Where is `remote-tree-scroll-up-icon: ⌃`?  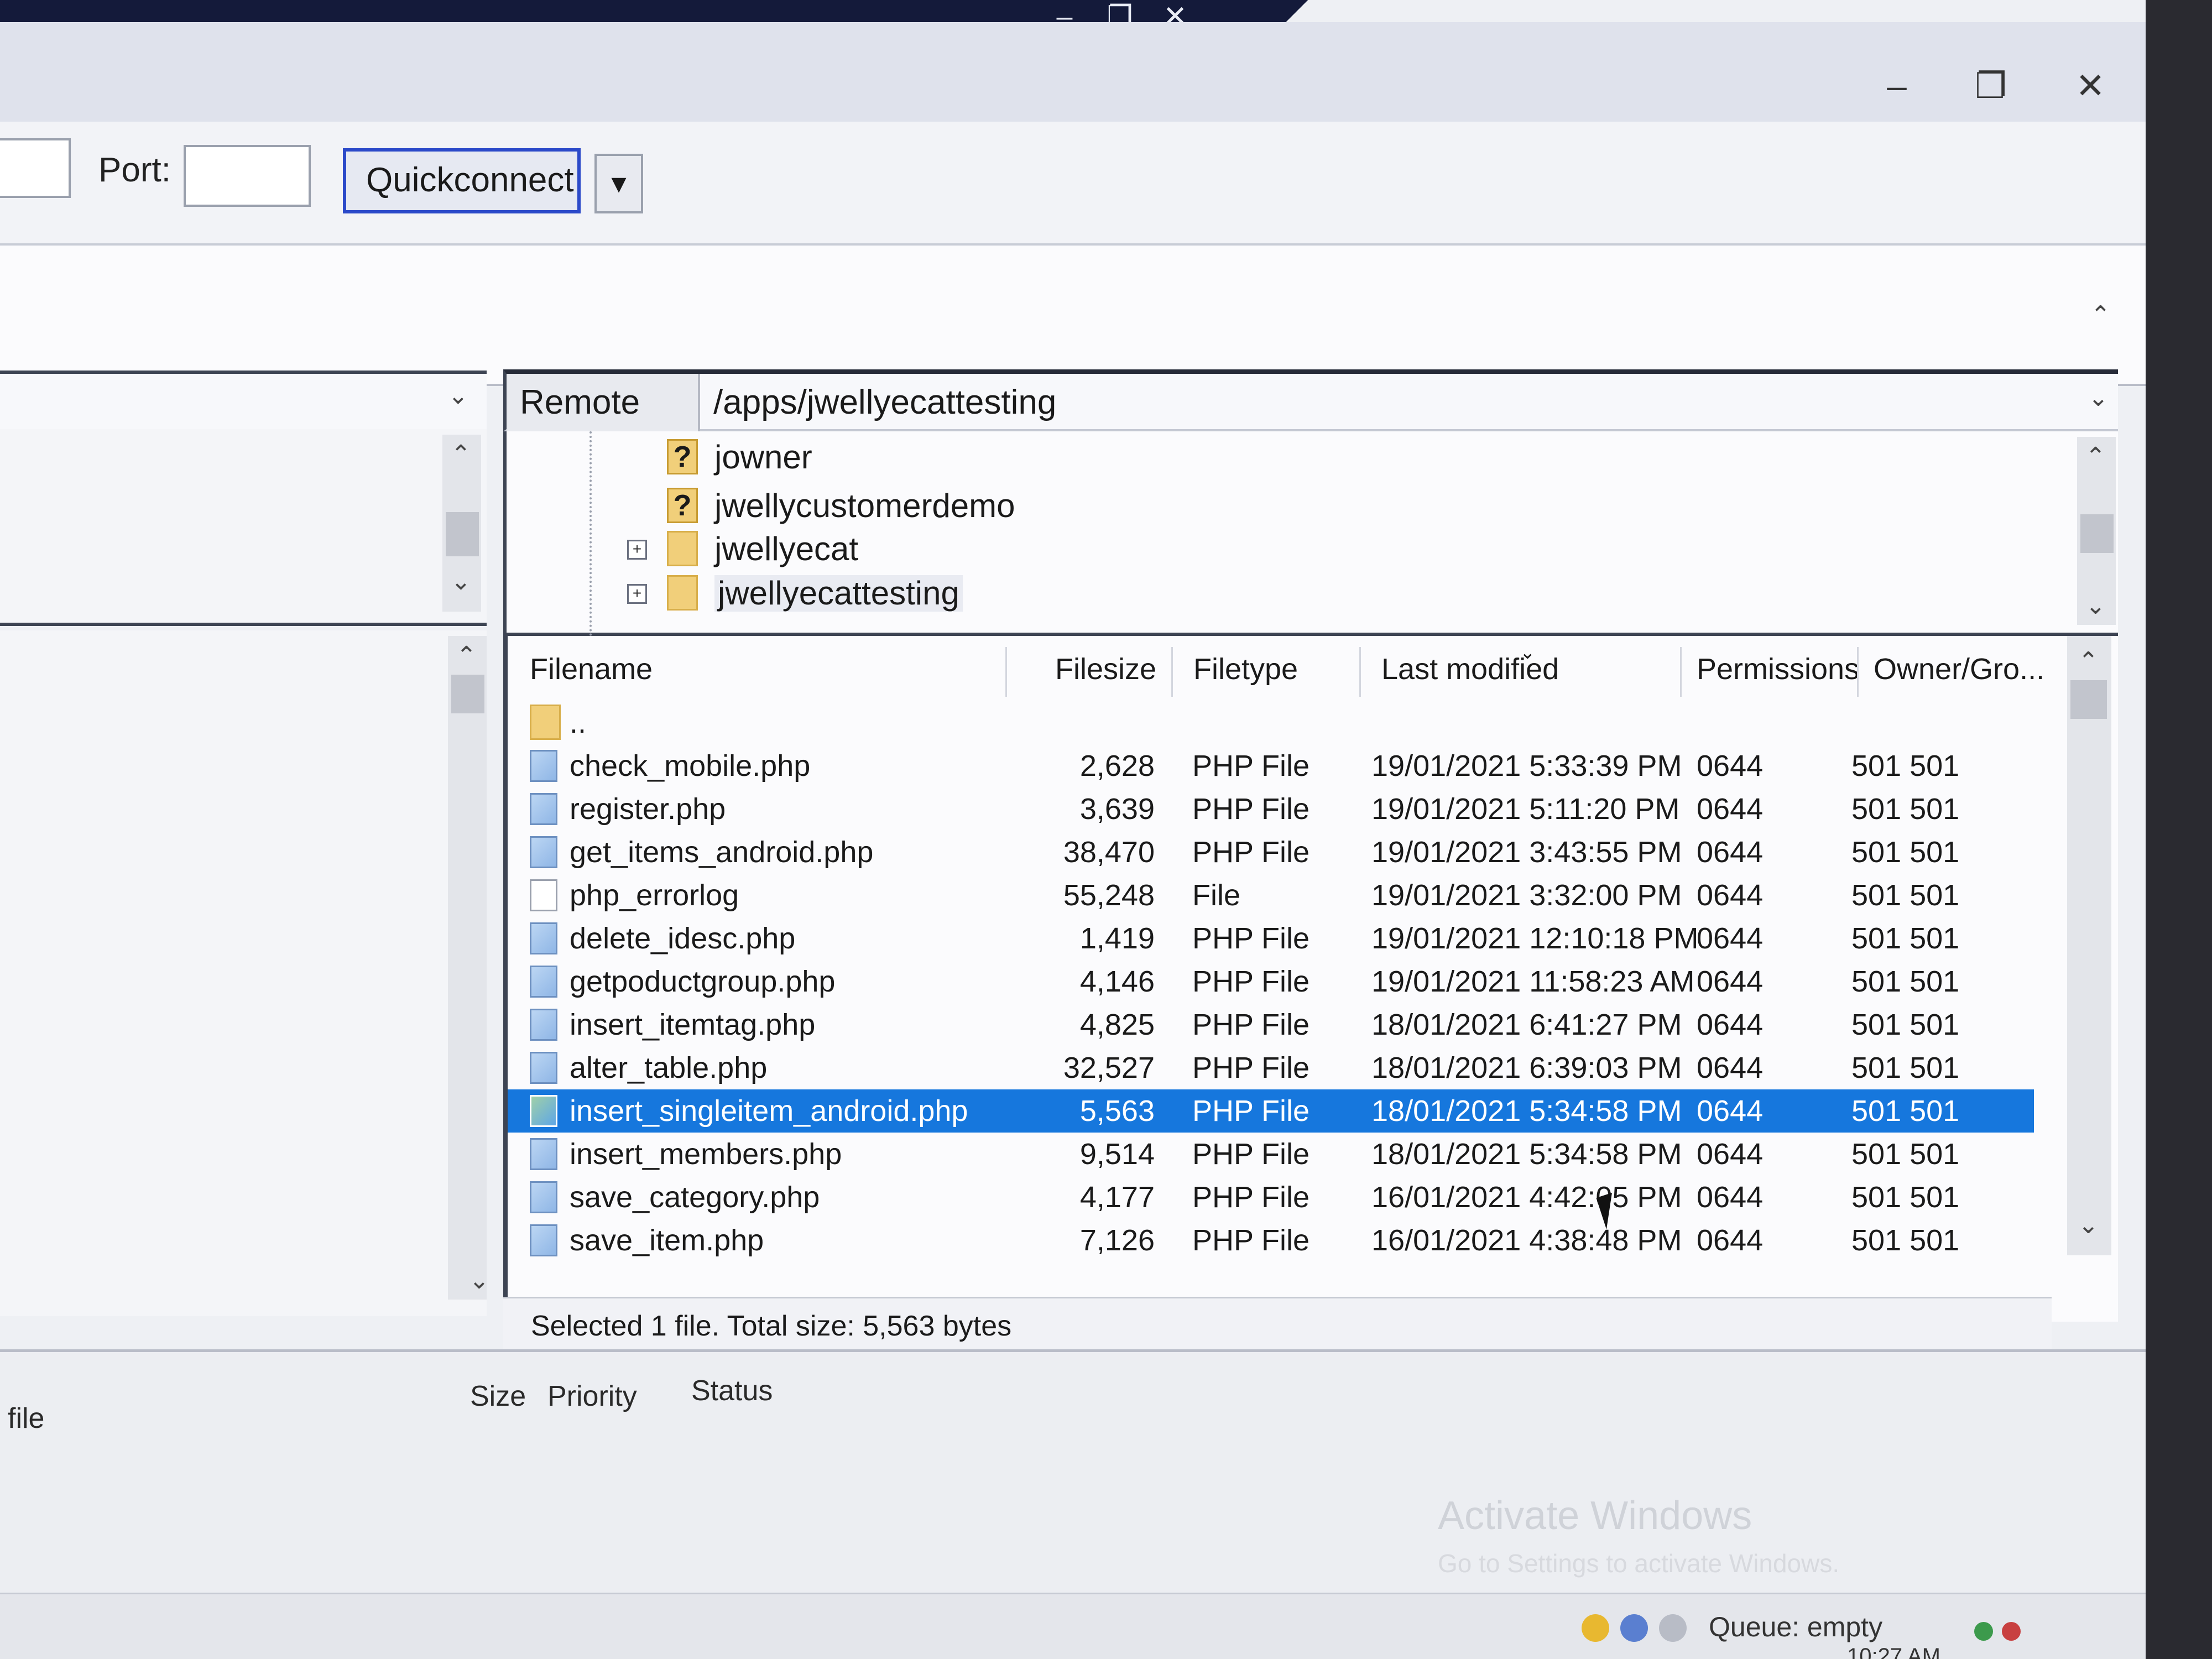
remote-tree-scroll-up-icon: ⌃ is located at coordinates (2096, 457).